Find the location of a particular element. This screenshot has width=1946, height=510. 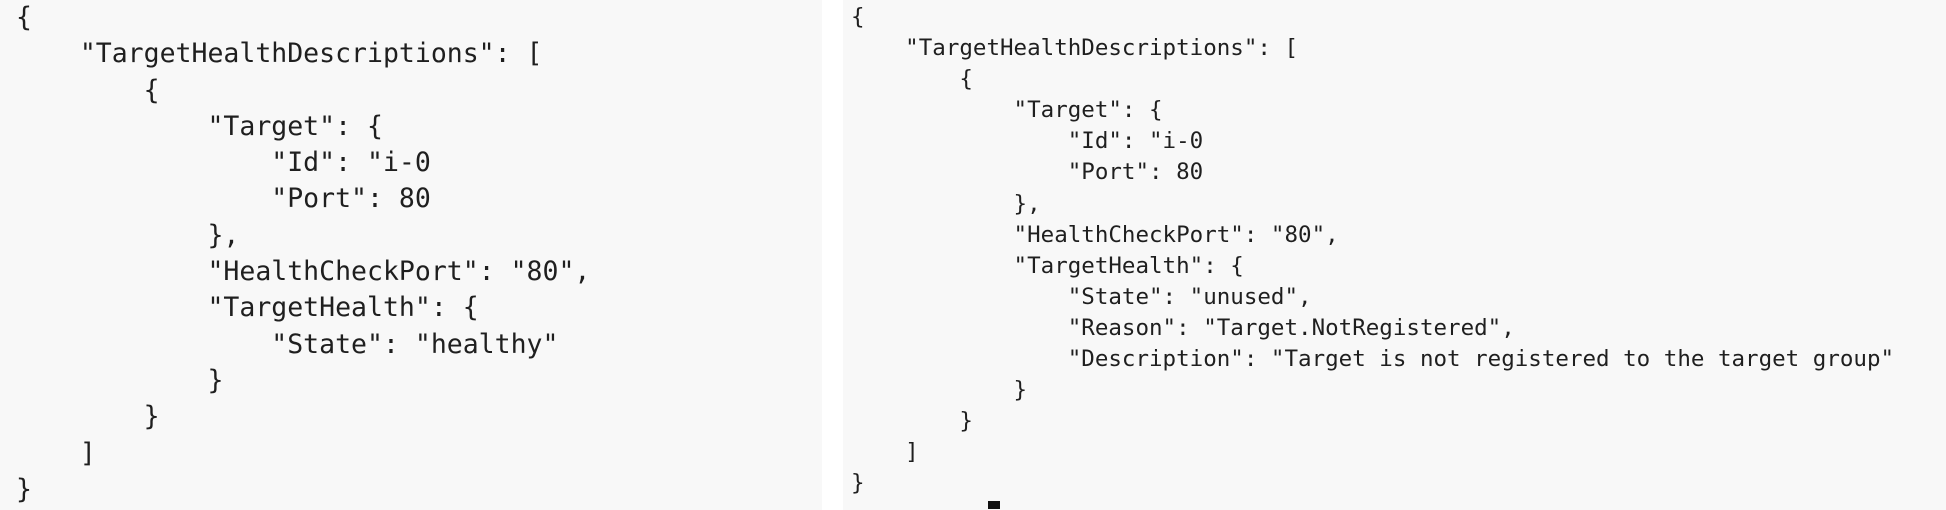

text-cursor-icon is located at coordinates (994, 505).